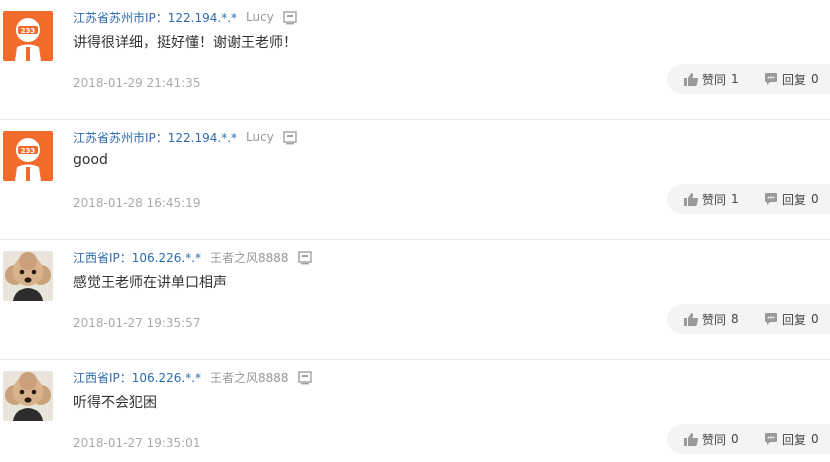 Image resolution: width=830 pixels, height=462 pixels. Describe the element at coordinates (150, 283) in the screenshot. I see `comment-text: 感觉王老师在讲单口相声` at that location.